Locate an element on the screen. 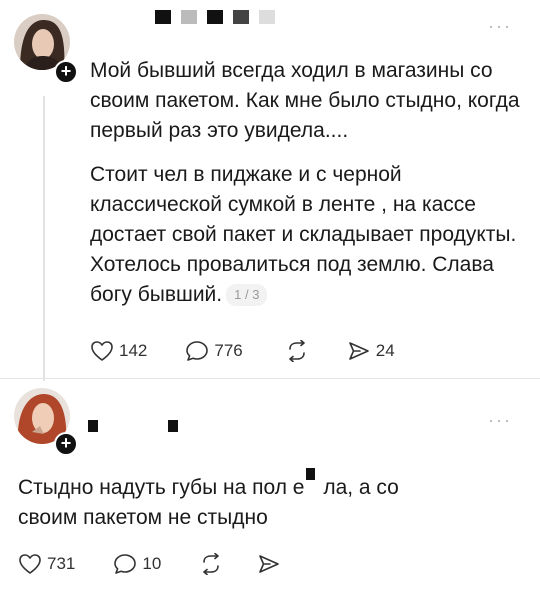 The height and width of the screenshot is (591, 540). like-button: 142 is located at coordinates (118, 351).